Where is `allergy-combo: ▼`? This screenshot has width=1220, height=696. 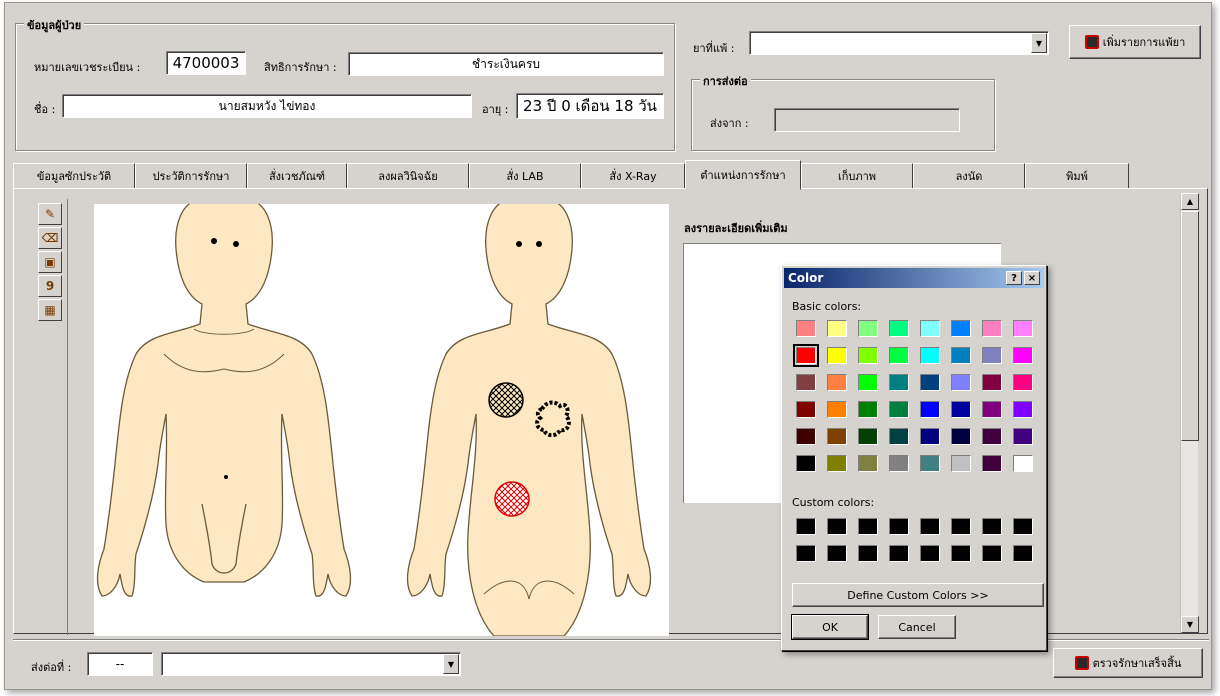 allergy-combo: ▼ is located at coordinates (899, 43).